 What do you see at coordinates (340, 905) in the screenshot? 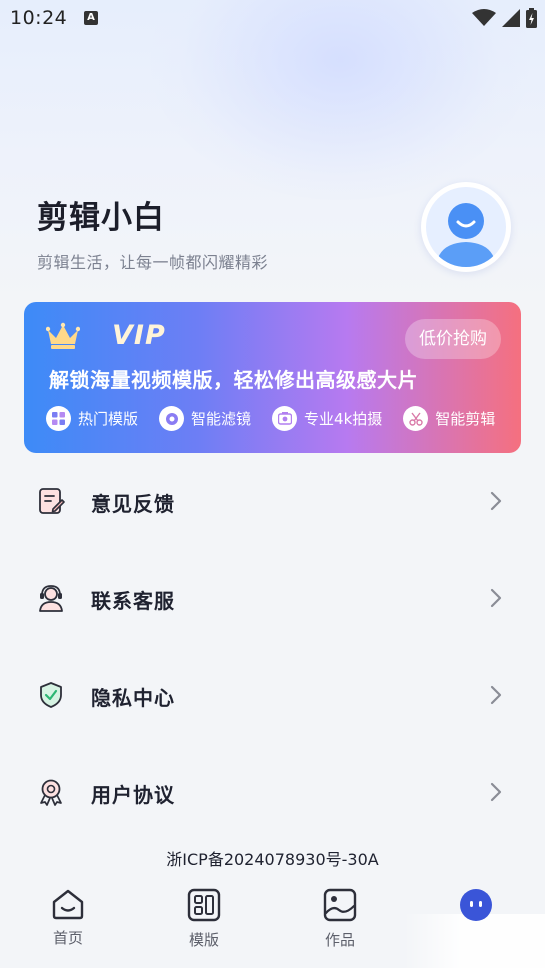
I see `image-icon` at bounding box center [340, 905].